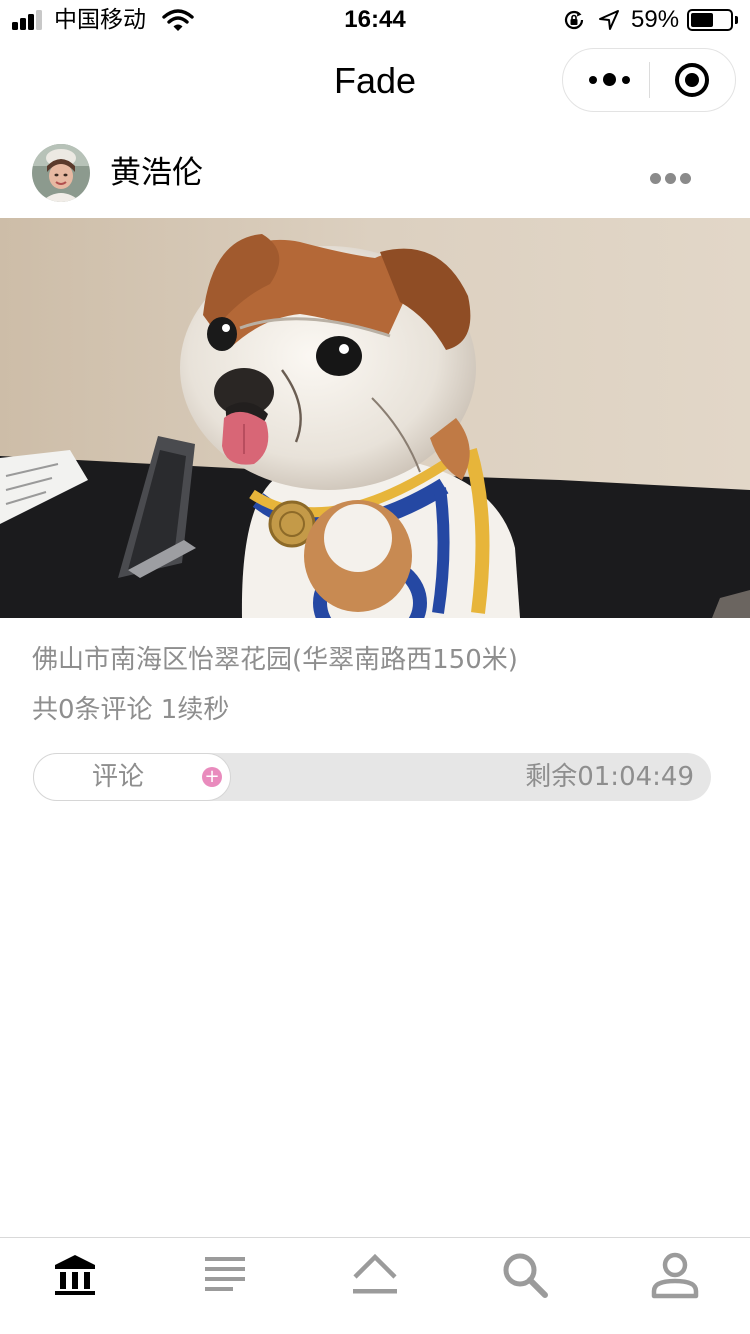  I want to click on status-bar: 中国移动 16:44 59%, so click(375, 20).